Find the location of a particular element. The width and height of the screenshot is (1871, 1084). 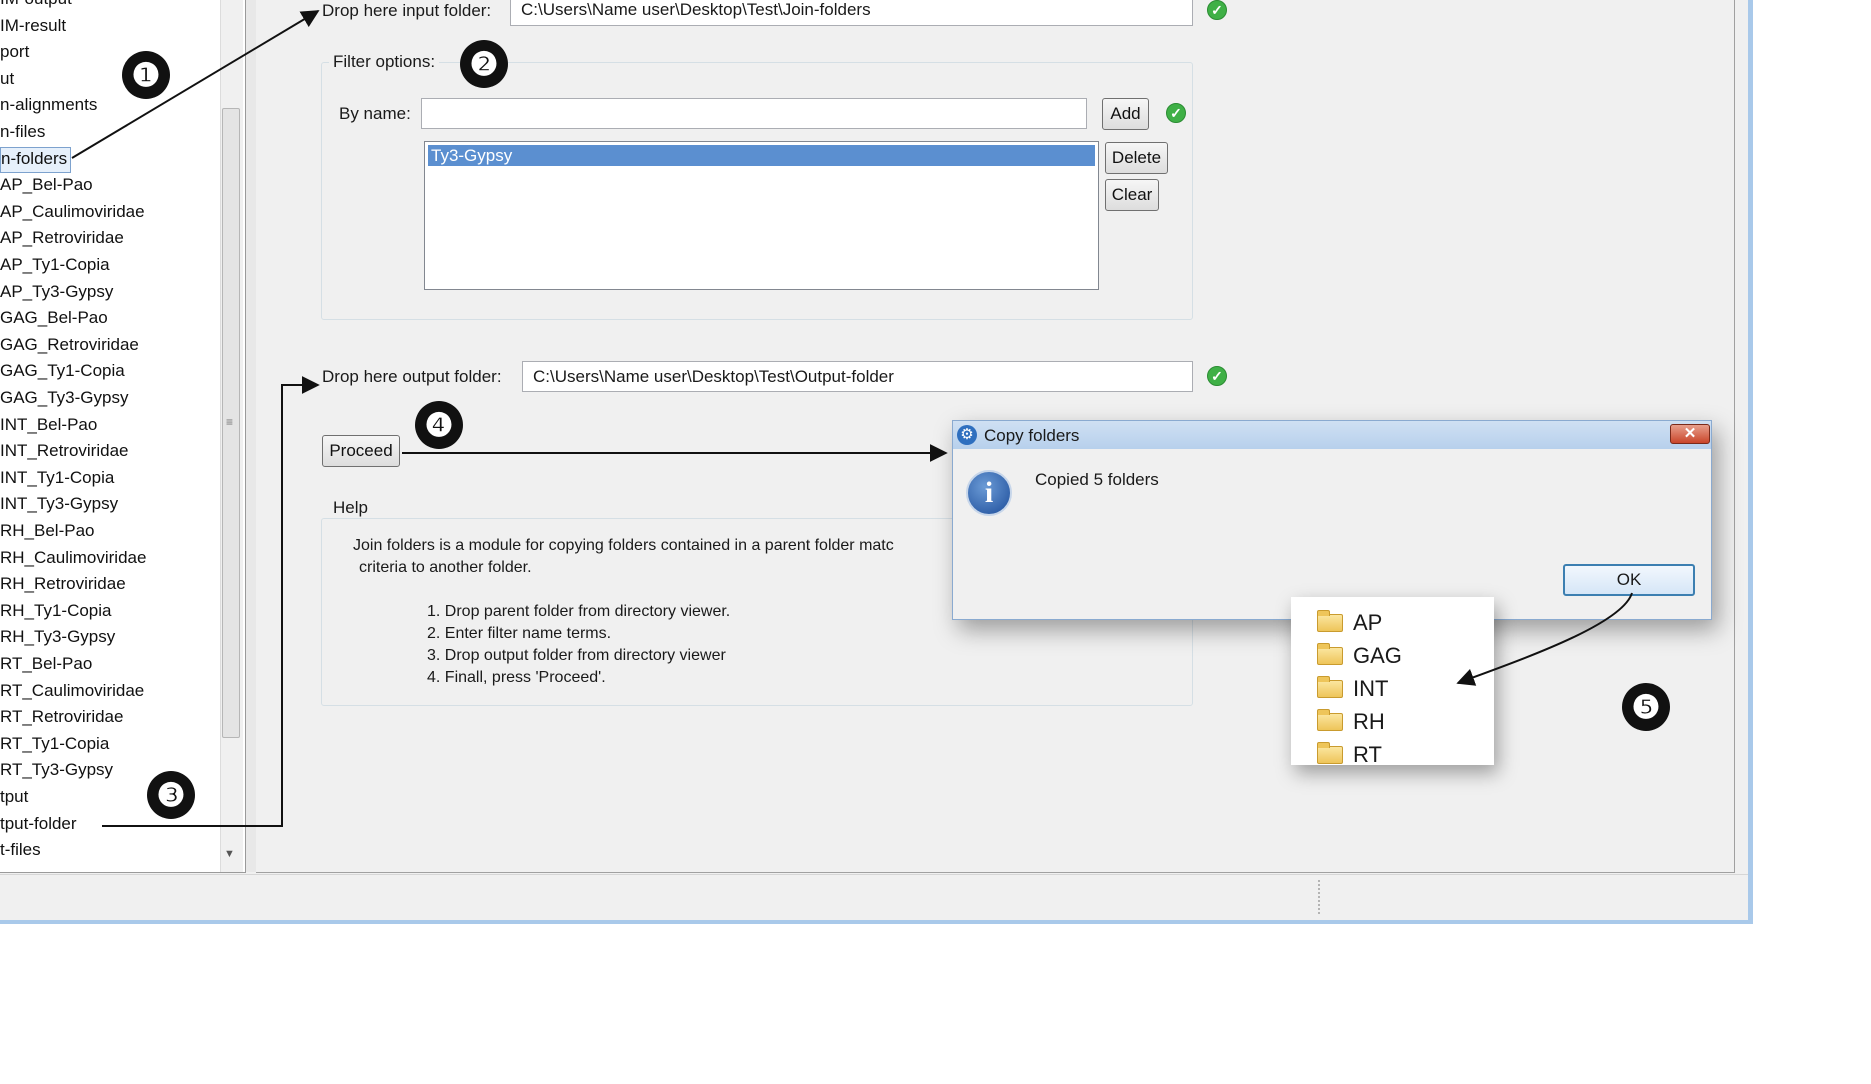

tree-item: INT_Ty3-Gypsy is located at coordinates (59, 504).